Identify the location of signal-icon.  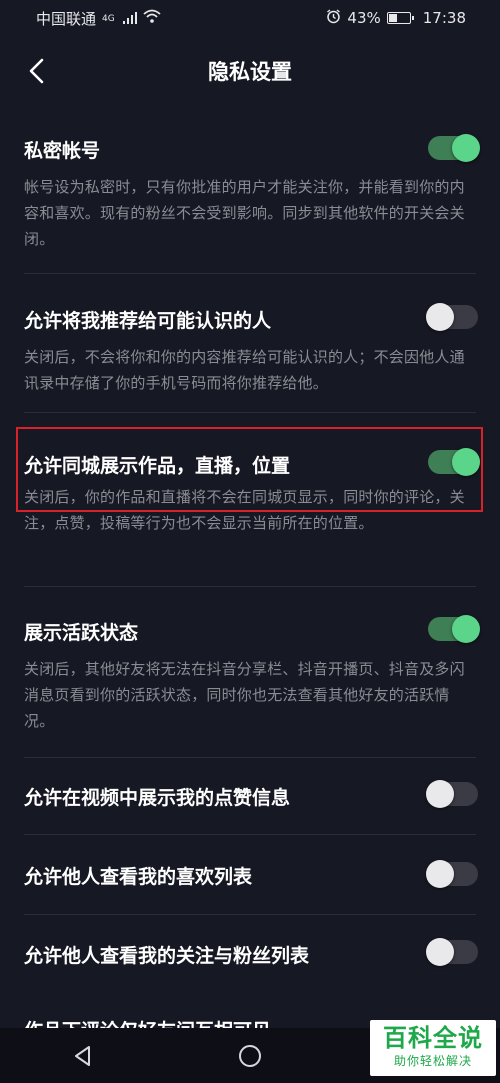
(129, 18).